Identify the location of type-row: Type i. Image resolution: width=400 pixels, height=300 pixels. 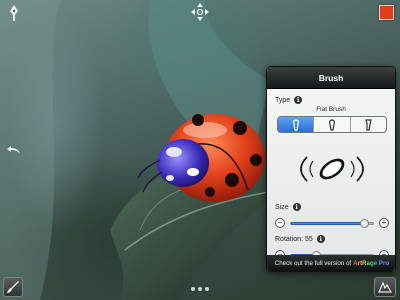
(289, 100).